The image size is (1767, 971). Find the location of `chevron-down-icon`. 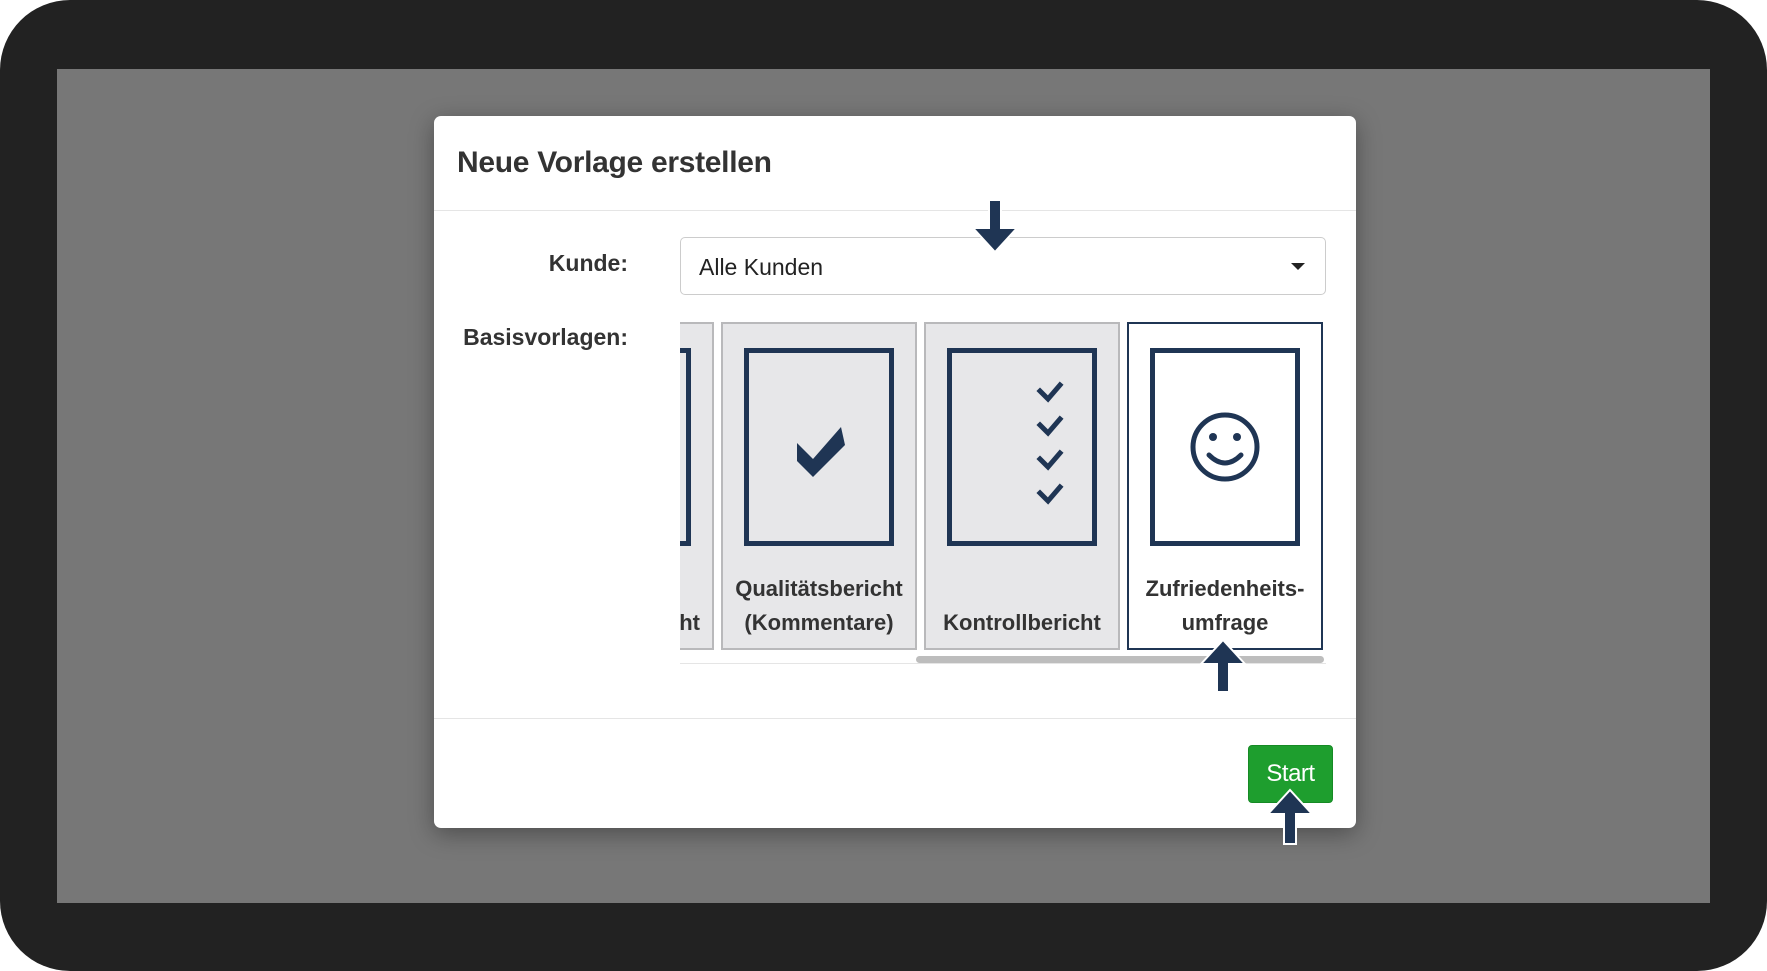

chevron-down-icon is located at coordinates (1298, 266).